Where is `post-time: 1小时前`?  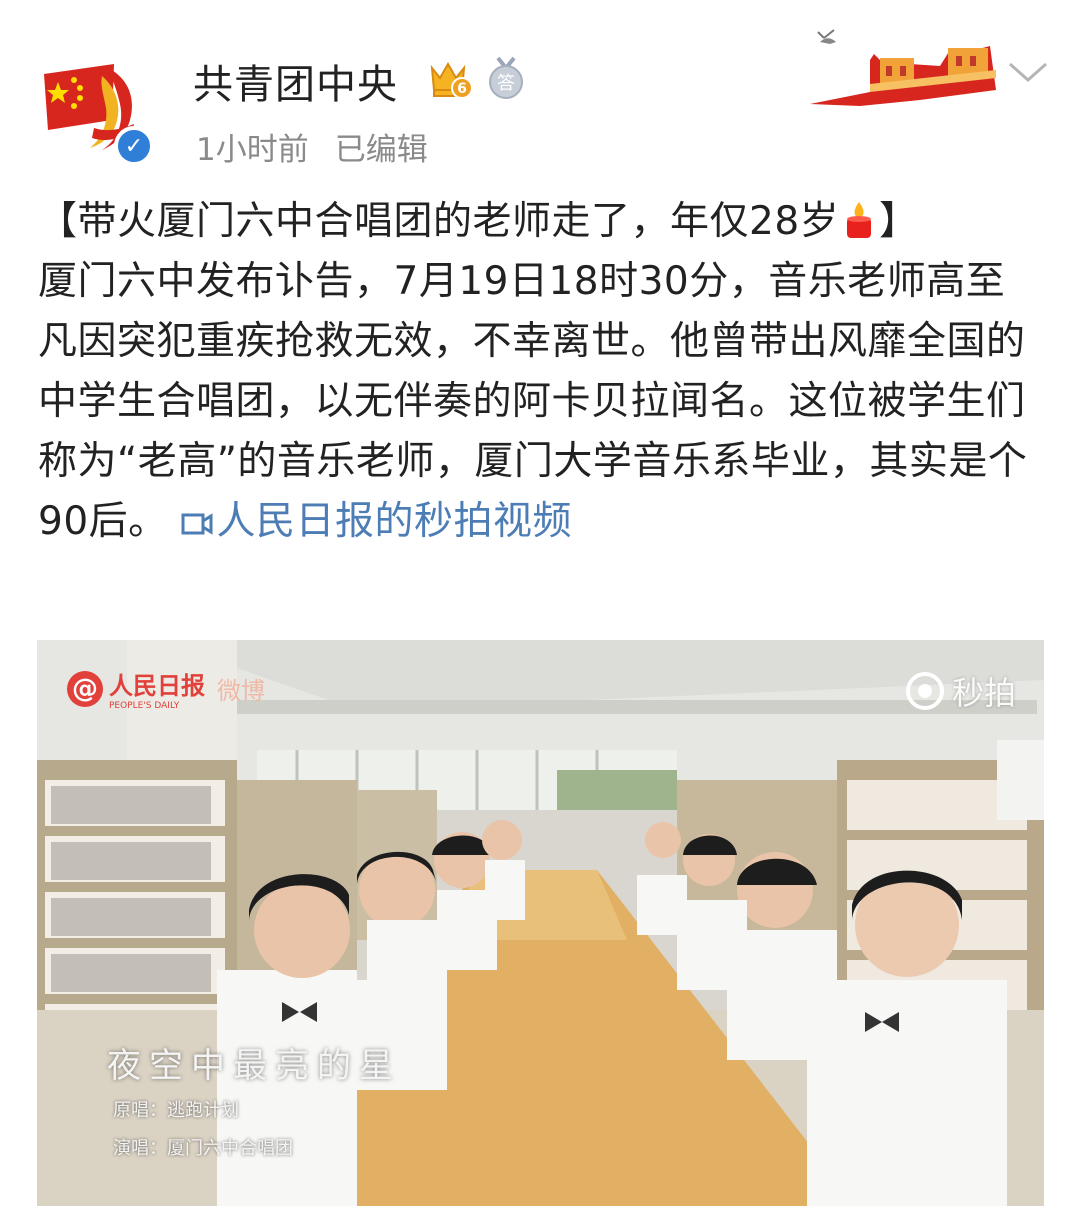
post-time: 1小时前 is located at coordinates (252, 150).